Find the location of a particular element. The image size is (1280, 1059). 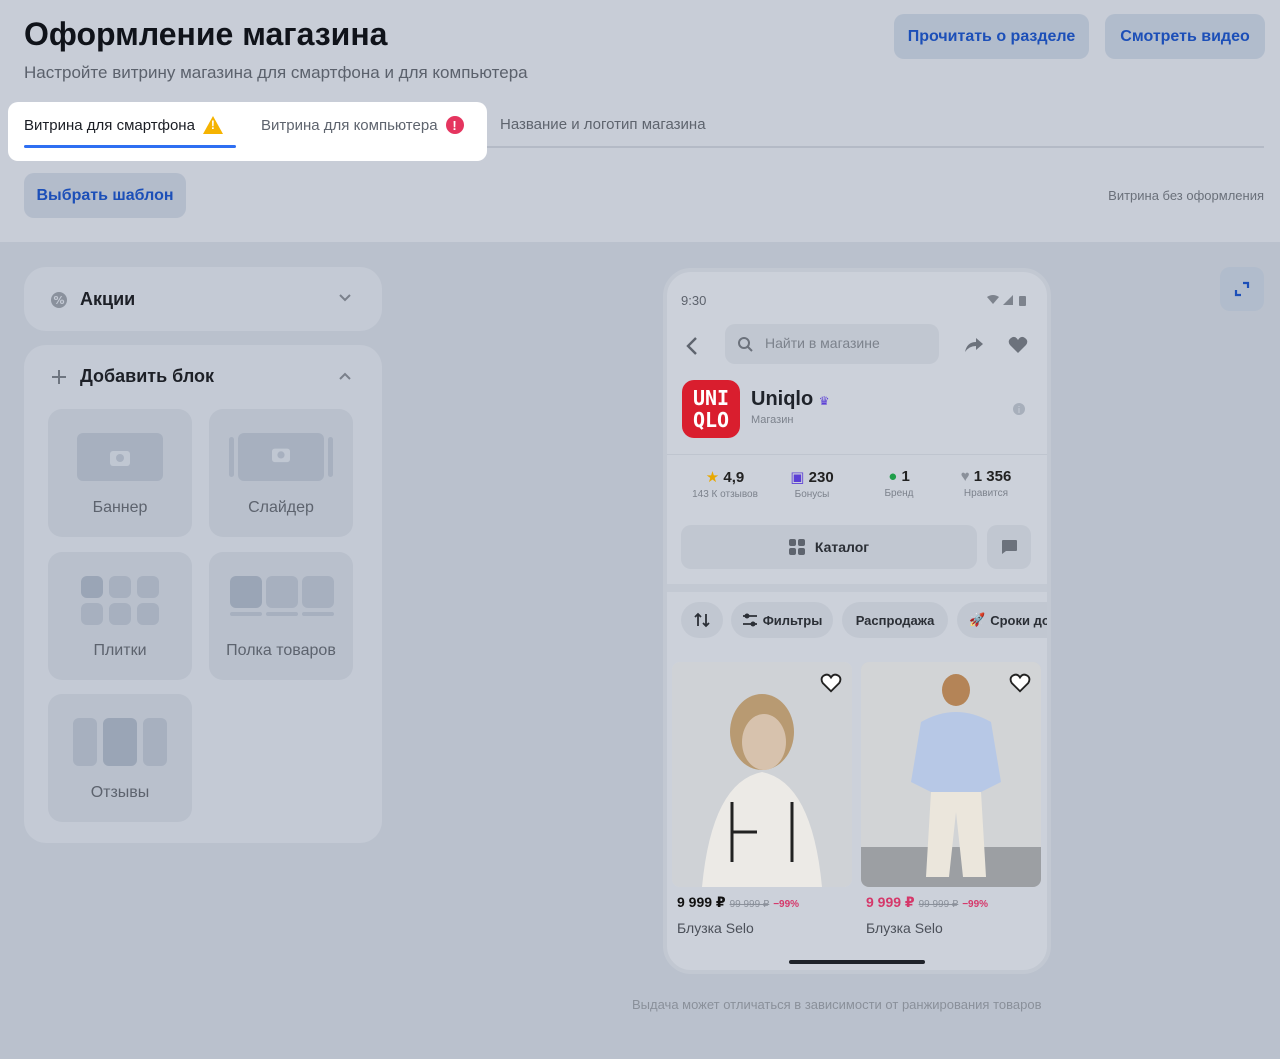

expand-preview-button is located at coordinates (1242, 289).